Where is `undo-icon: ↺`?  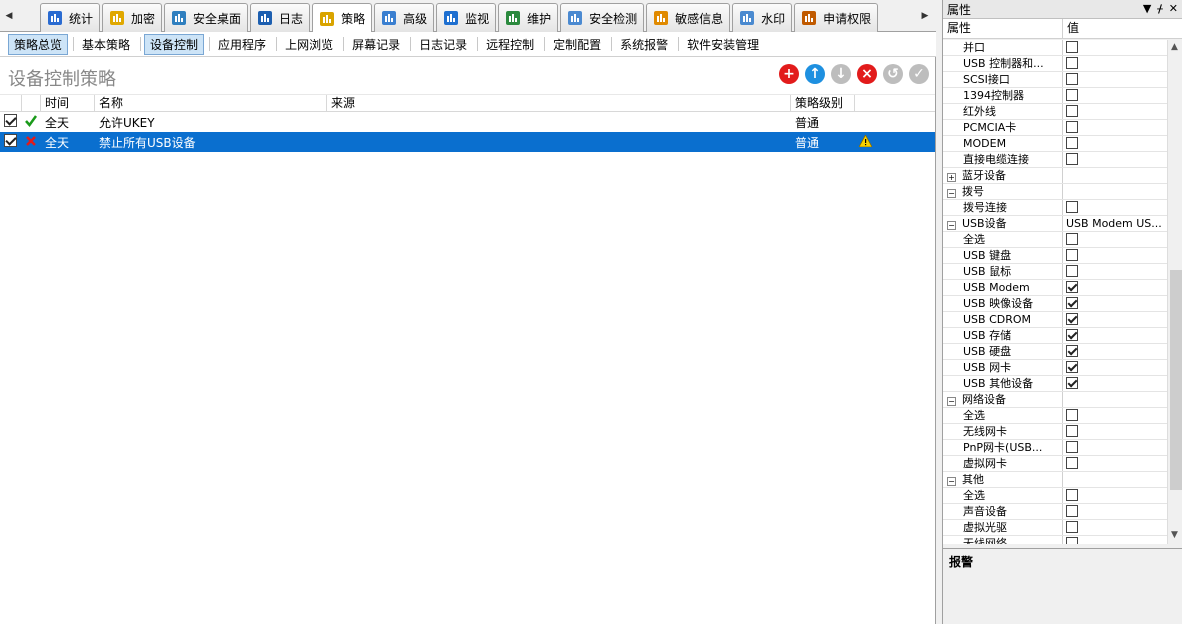 undo-icon: ↺ is located at coordinates (893, 74).